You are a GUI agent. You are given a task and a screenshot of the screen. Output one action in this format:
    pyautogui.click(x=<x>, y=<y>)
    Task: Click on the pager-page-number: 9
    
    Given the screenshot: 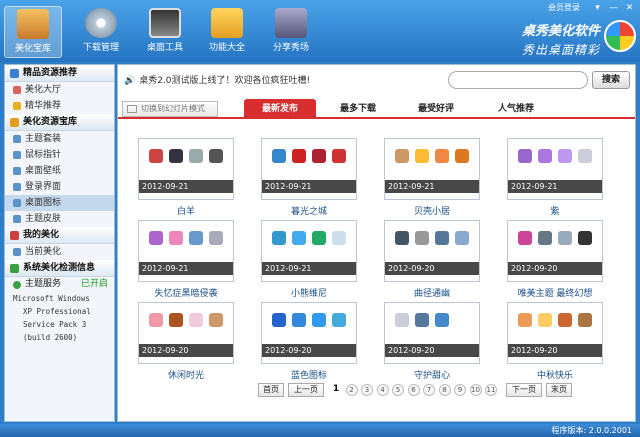 What is the action you would take?
    pyautogui.click(x=460, y=390)
    